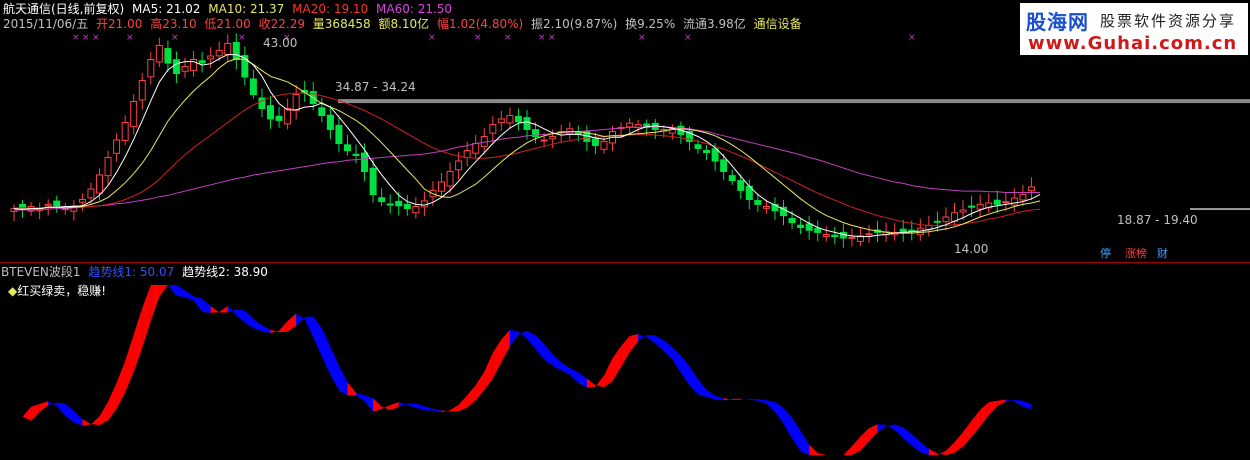 The width and height of the screenshot is (1250, 460). I want to click on guhai-logo: 股海网 股票软件资源分享 www.Guhai.com.cn, so click(1134, 29).